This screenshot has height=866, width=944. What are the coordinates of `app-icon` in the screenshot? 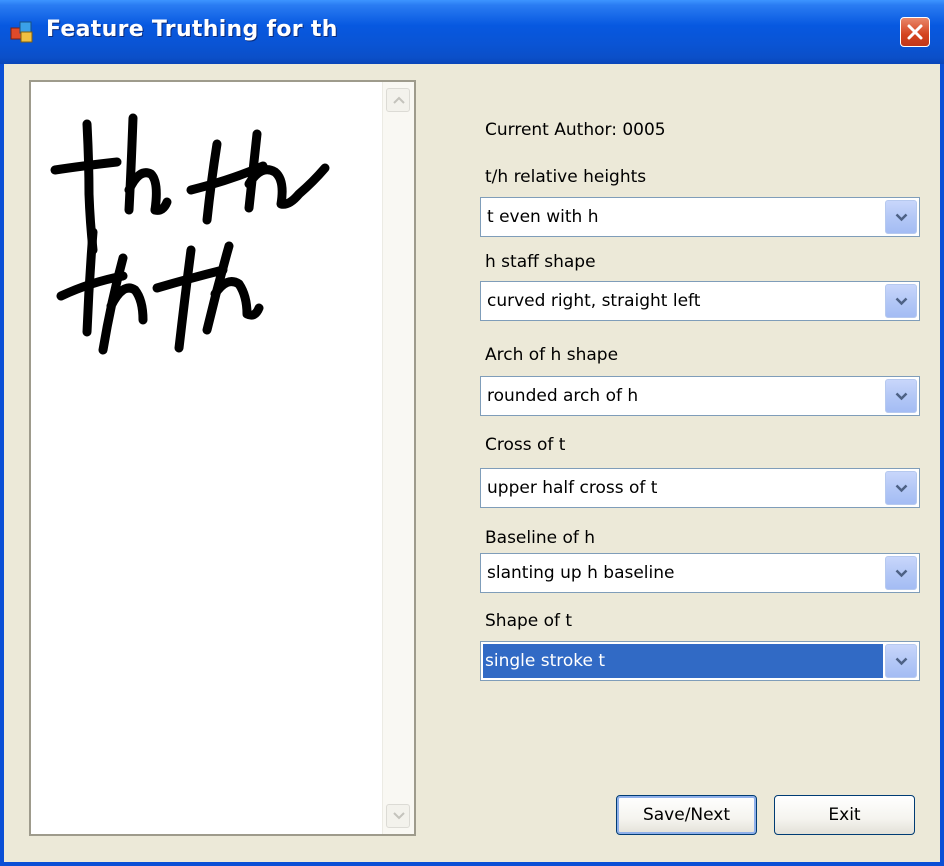 It's located at (21, 32).